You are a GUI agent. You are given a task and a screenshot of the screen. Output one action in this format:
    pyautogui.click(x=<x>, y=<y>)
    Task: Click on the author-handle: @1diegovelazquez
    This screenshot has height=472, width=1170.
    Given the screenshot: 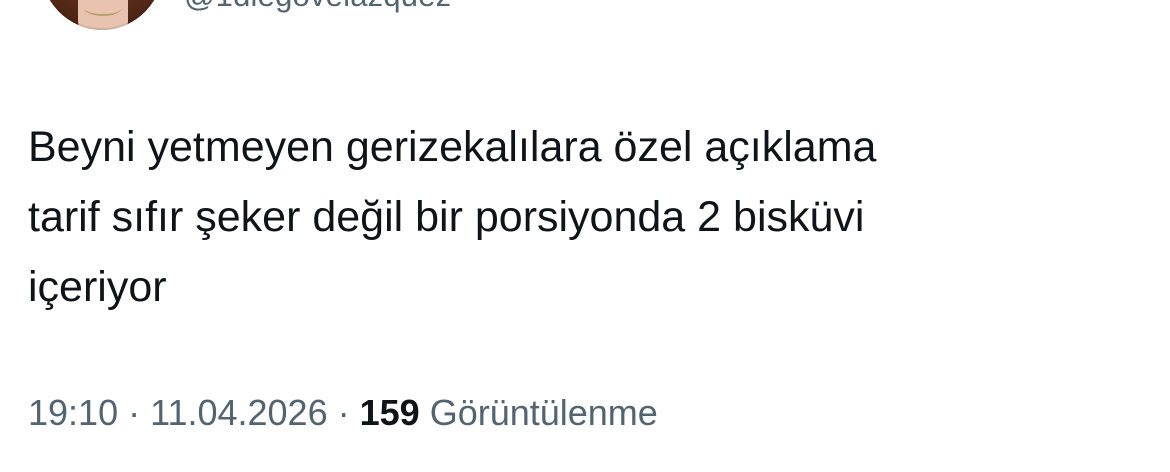 What is the action you would take?
    pyautogui.click(x=317, y=7)
    